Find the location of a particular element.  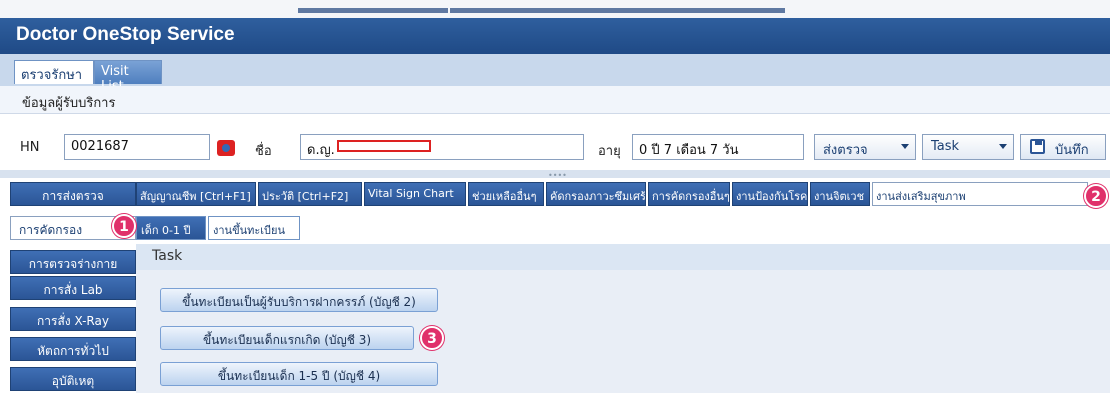

tab-other-help: ช่วยเหลืออื่นๆ is located at coordinates (506, 194).